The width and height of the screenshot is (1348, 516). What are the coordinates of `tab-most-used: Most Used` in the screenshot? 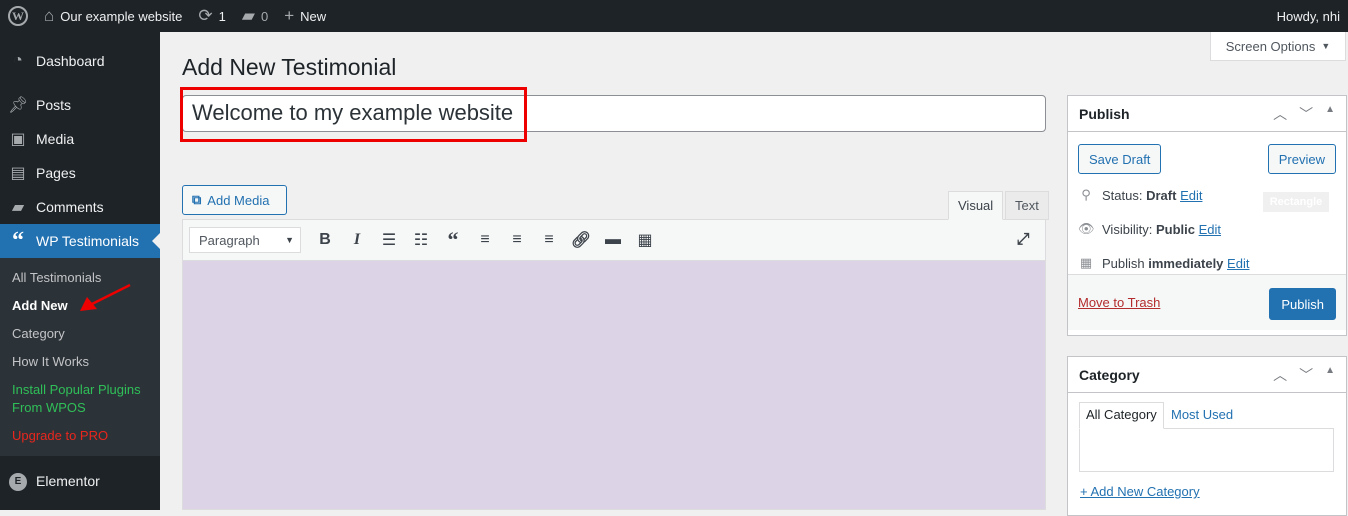 It's located at (1202, 414).